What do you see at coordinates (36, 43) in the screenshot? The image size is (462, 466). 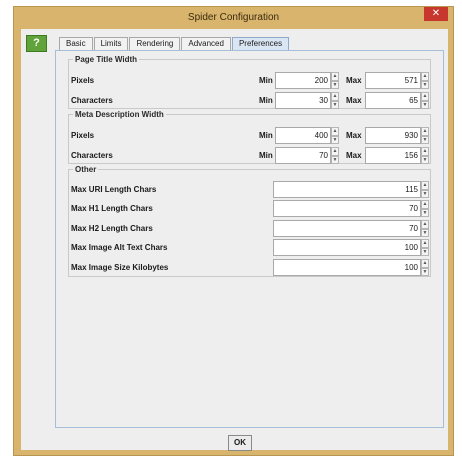 I see `help-button: ?` at bounding box center [36, 43].